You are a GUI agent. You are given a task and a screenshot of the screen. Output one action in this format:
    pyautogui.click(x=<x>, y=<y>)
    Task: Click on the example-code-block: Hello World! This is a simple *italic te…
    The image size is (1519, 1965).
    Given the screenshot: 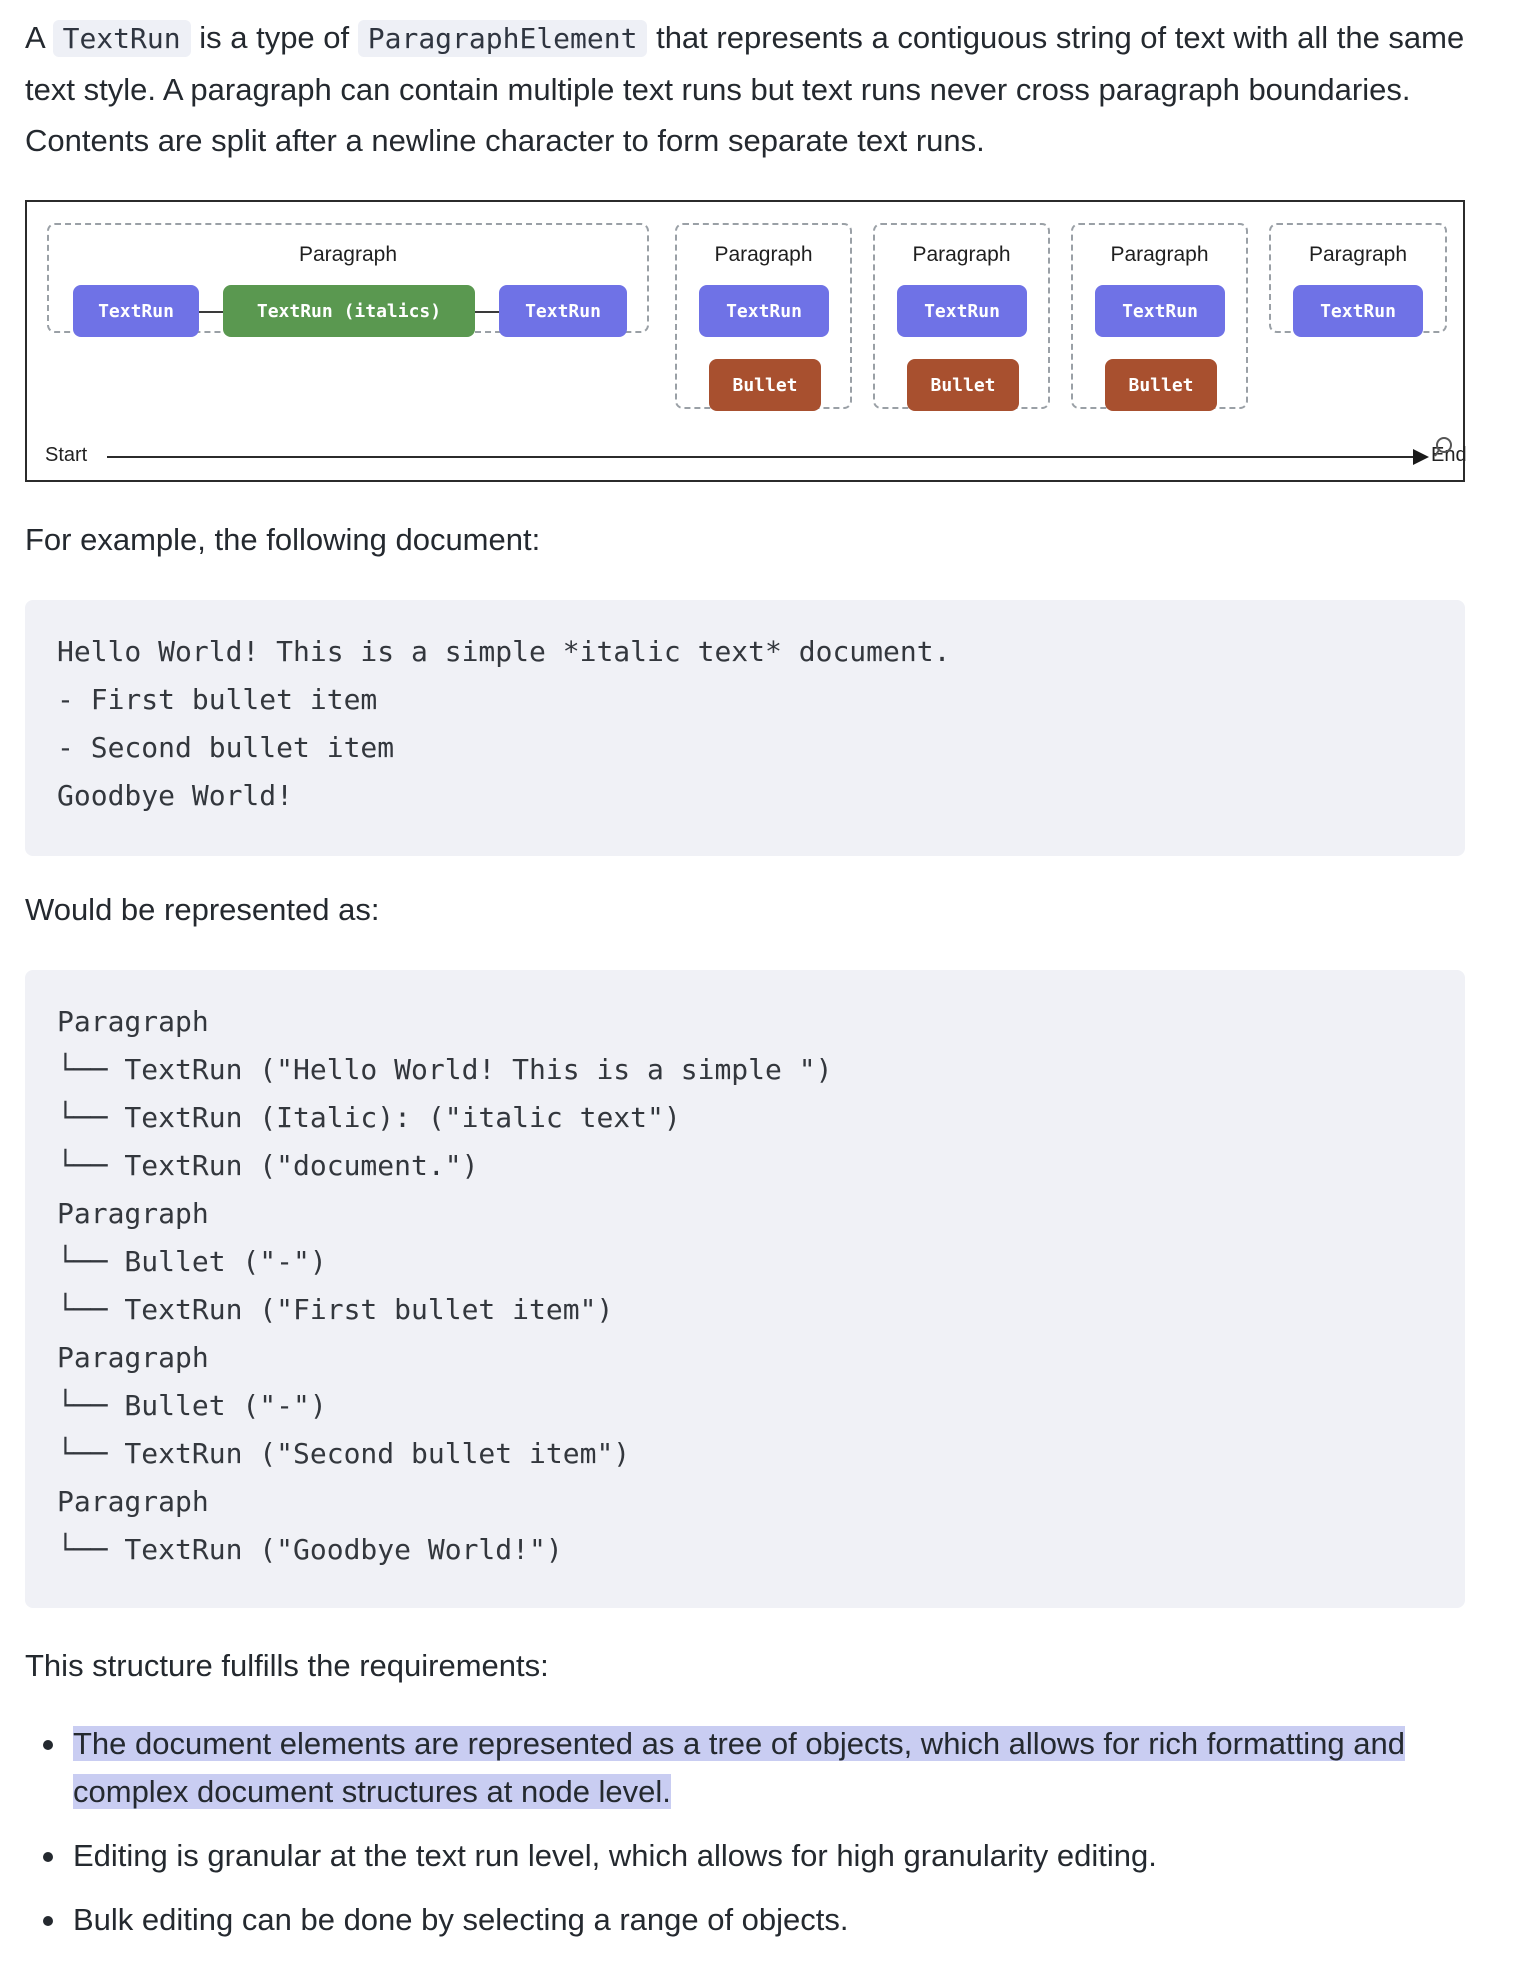 What is the action you would take?
    pyautogui.click(x=745, y=728)
    